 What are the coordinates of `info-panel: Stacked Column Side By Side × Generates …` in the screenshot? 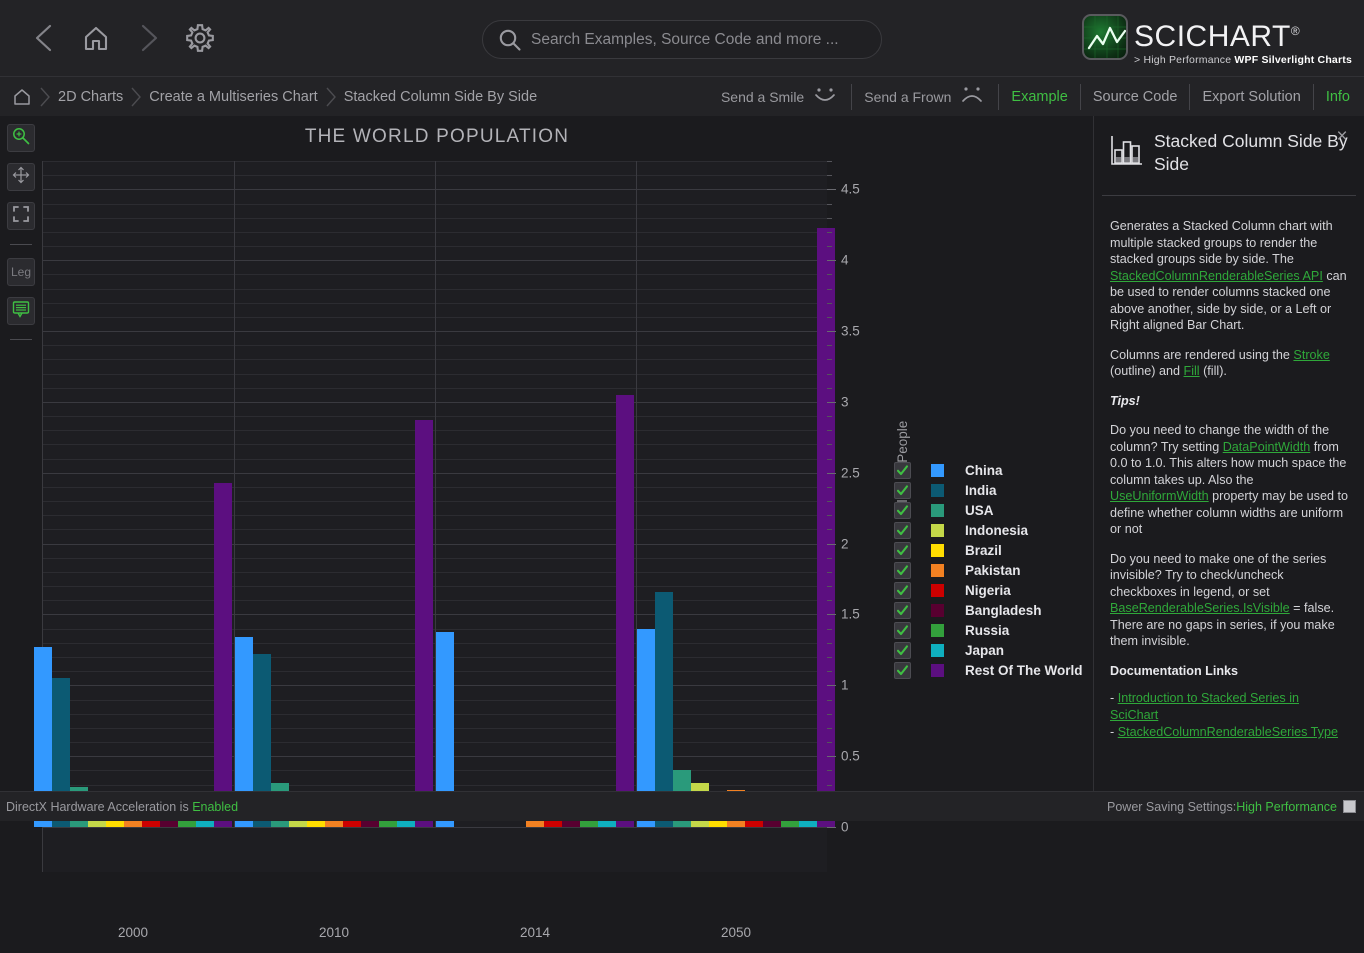 It's located at (1228, 453).